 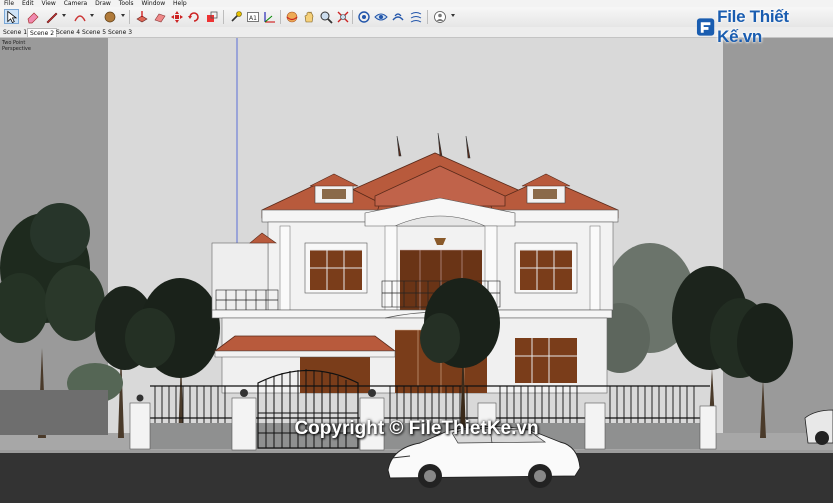 I want to click on watermark-text: File Thiết Kế.vn, so click(x=753, y=26).